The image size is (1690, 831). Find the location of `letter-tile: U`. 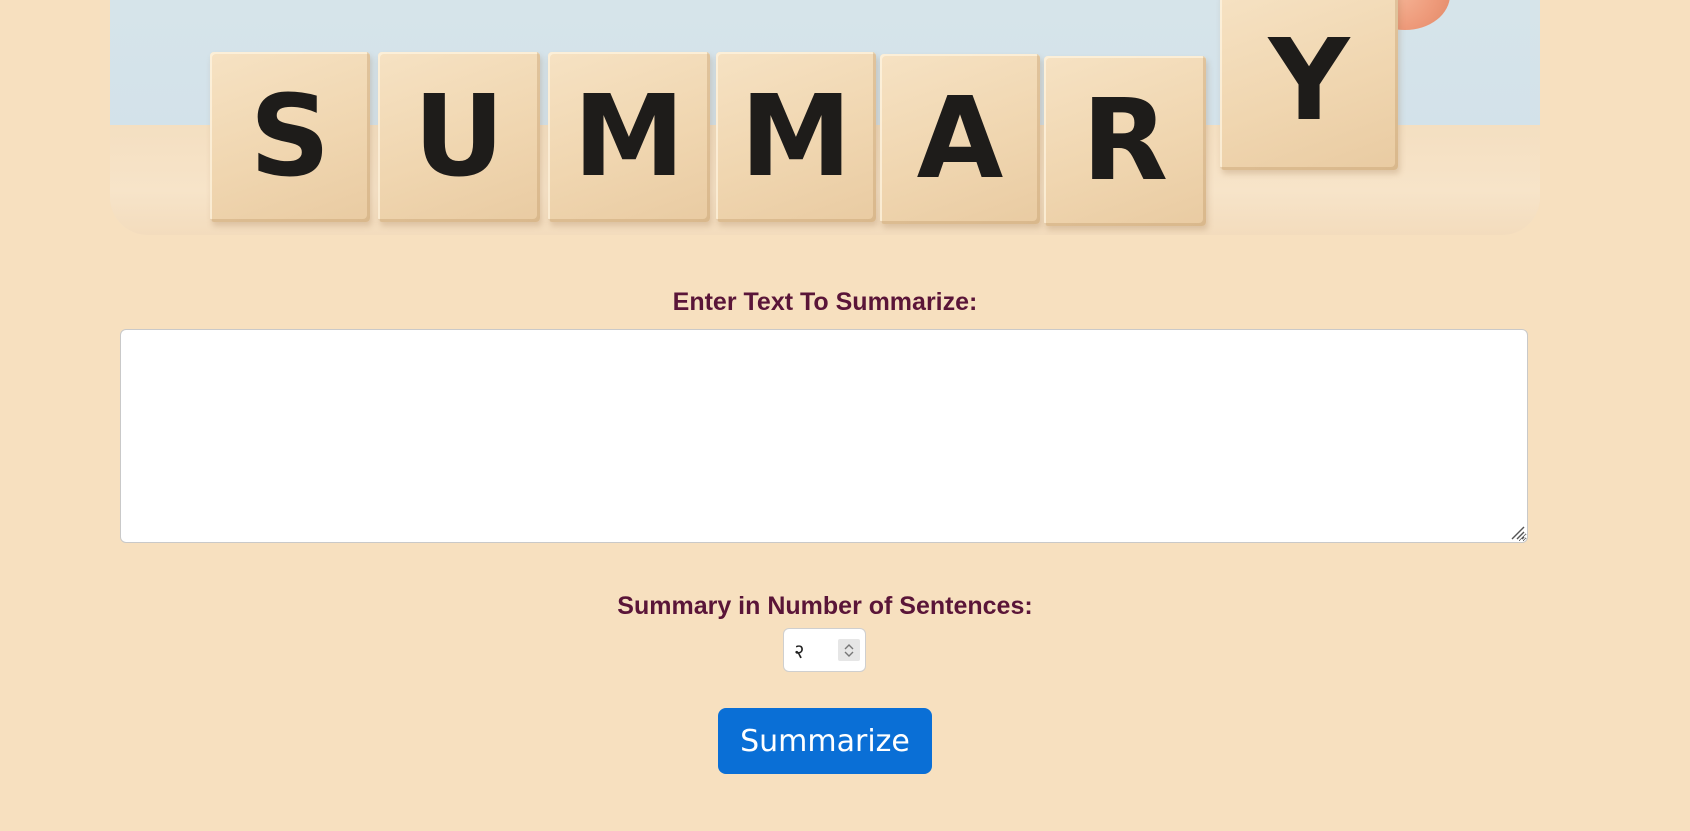

letter-tile: U is located at coordinates (459, 137).